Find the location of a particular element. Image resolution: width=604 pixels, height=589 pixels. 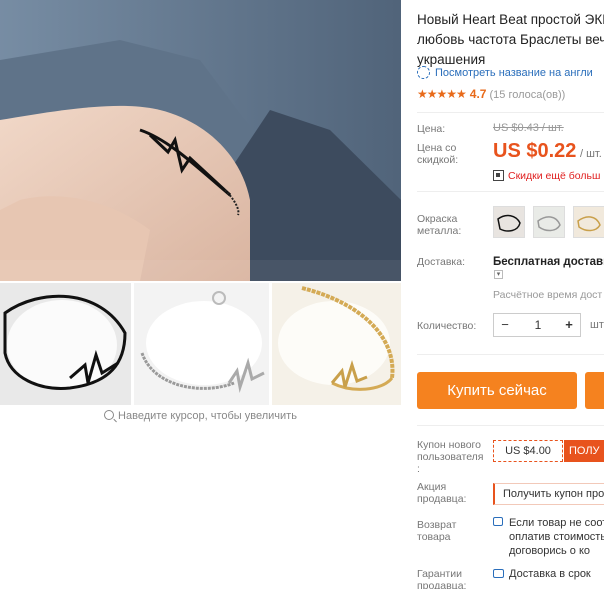

shipping-value: Бесплатная доставка is located at coordinates (548, 262).